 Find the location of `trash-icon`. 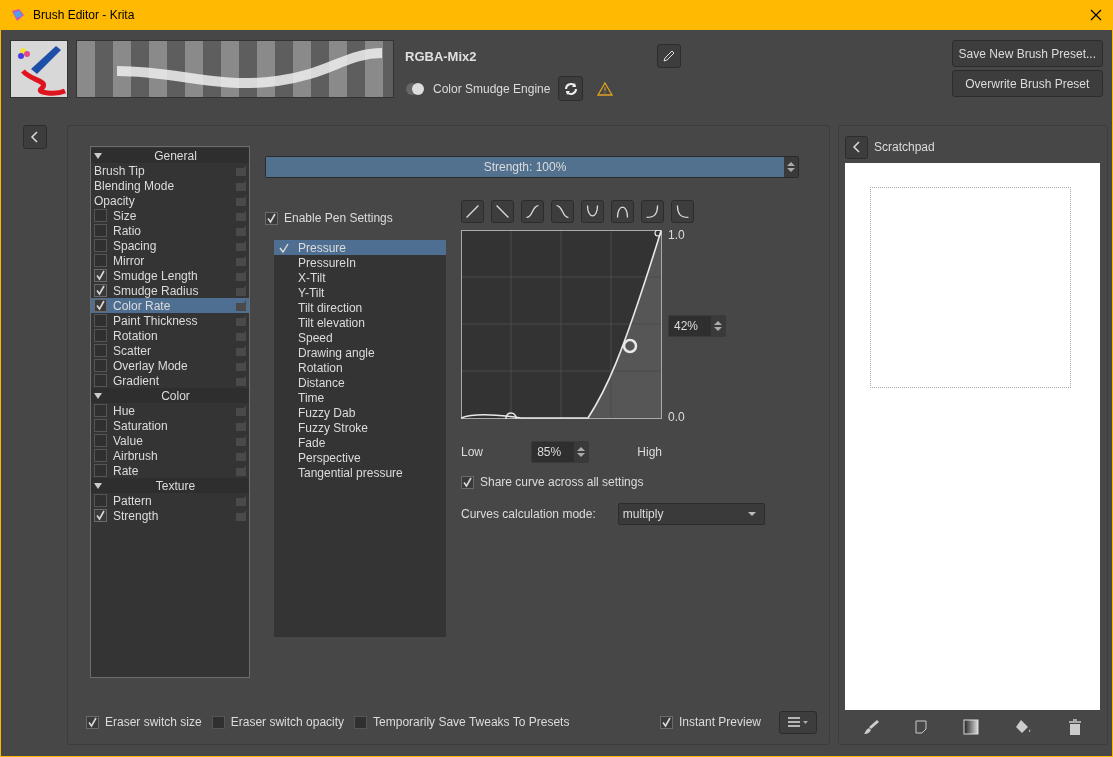

trash-icon is located at coordinates (1075, 727).